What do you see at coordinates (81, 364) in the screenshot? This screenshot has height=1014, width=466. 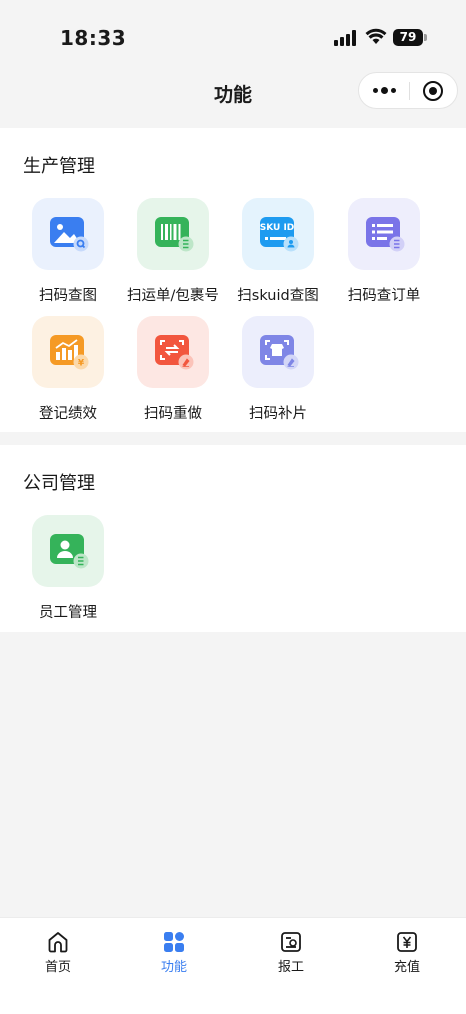 I see `yuan-badge-text: ¥` at bounding box center [81, 364].